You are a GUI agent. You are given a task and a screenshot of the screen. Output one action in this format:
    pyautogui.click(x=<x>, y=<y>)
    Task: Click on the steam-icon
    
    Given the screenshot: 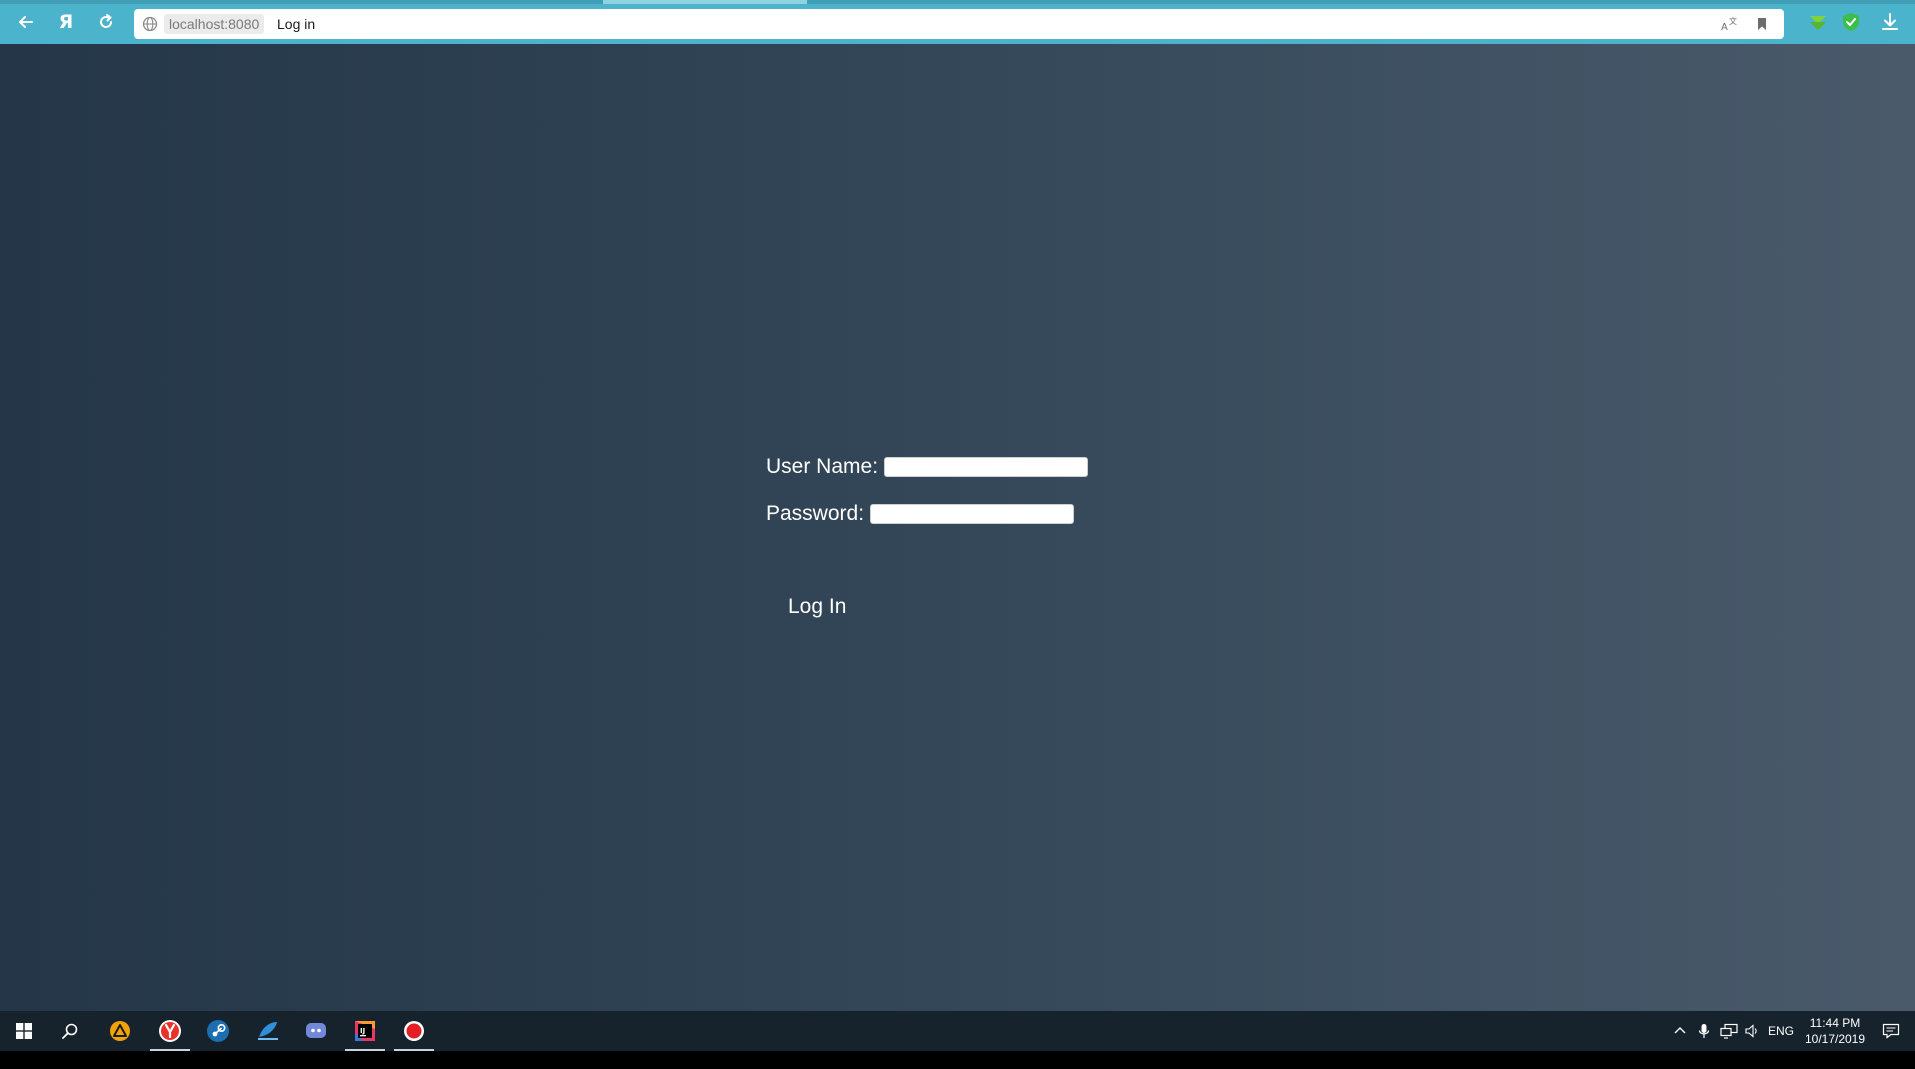 What is the action you would take?
    pyautogui.click(x=218, y=1031)
    